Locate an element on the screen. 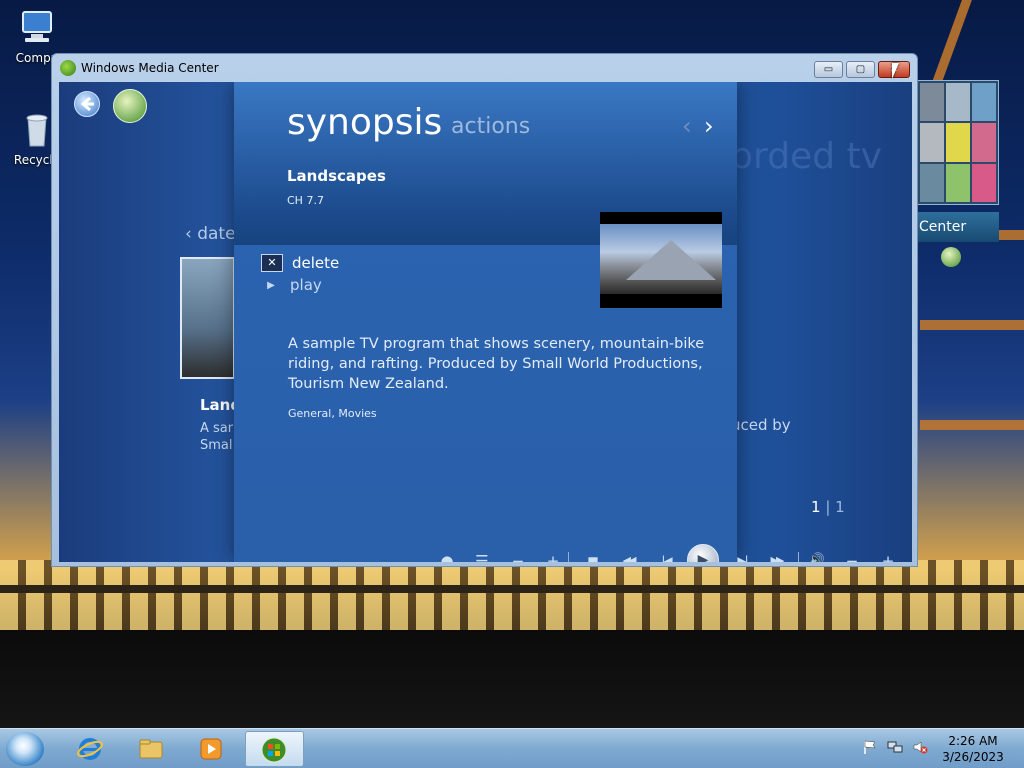 This screenshot has height=768, width=1024. back-arrow-icon is located at coordinates (87, 104).